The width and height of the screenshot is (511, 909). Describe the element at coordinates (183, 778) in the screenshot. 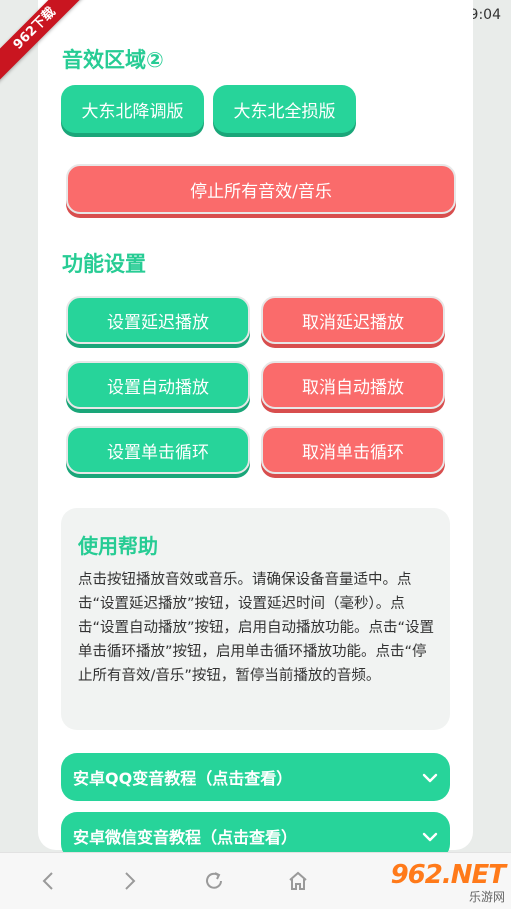

I see `accordion-label: 安卓QQ变音教程（点击查看）` at that location.